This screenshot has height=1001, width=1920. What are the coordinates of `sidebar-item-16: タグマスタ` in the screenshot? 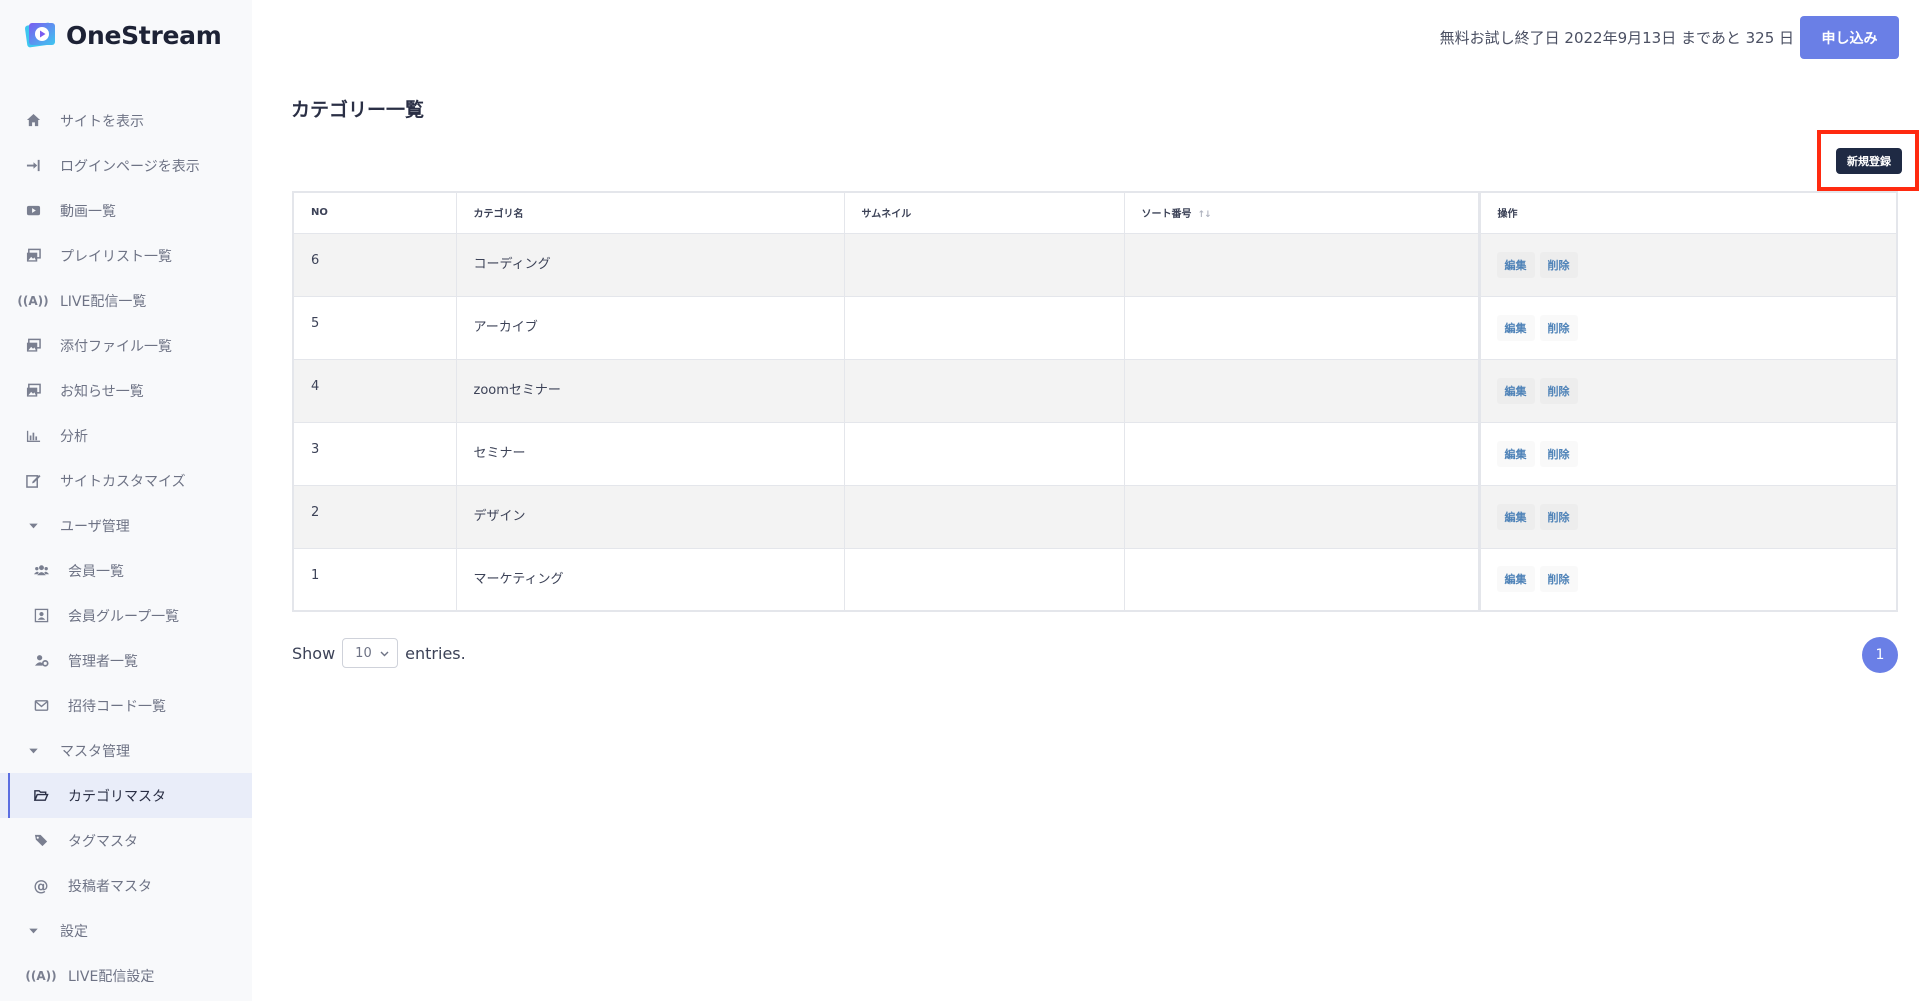 It's located at (126, 840).